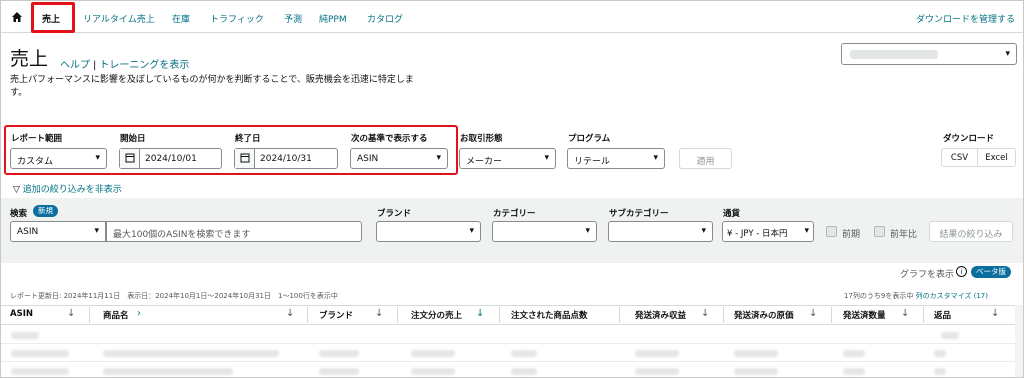  Describe the element at coordinates (144, 65) in the screenshot. I see `training-link: トレーニングを表示` at that location.